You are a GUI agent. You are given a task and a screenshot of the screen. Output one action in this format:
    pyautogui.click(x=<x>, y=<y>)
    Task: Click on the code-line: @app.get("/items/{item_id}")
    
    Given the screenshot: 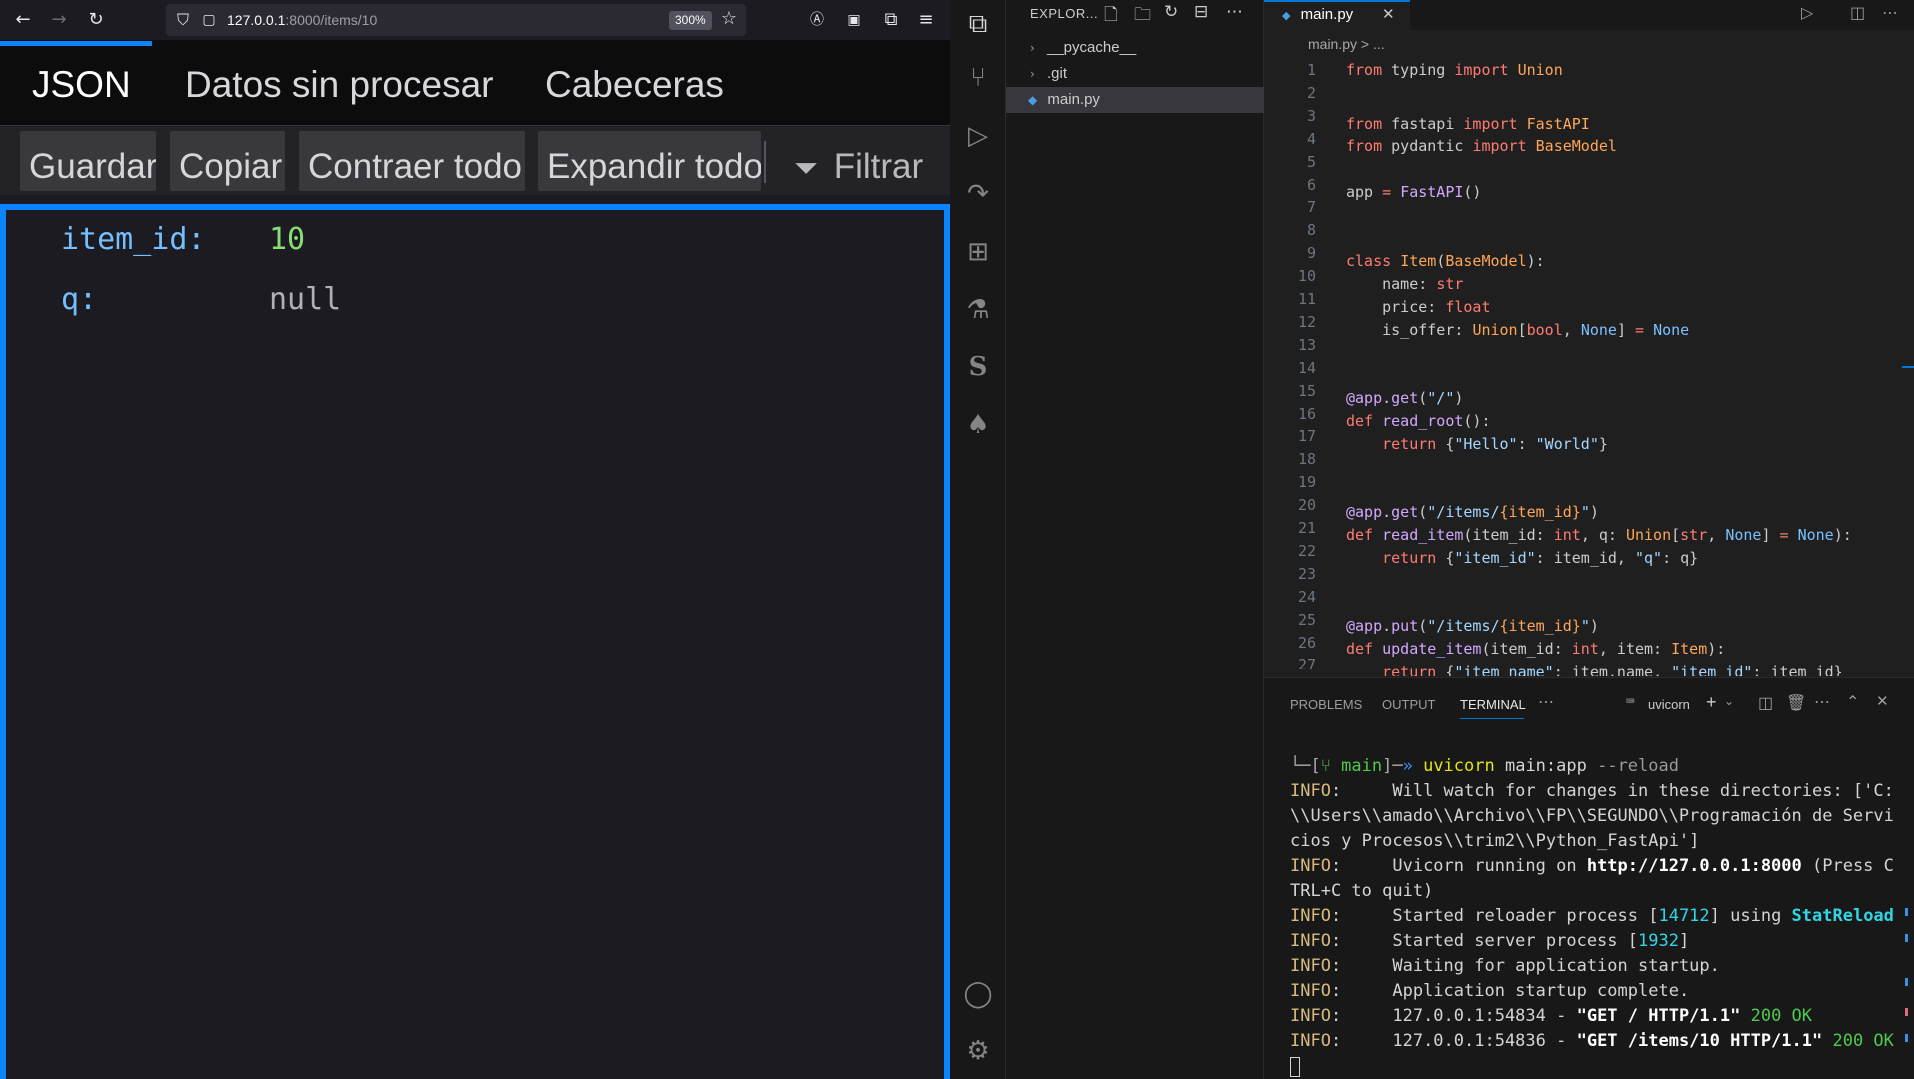 What is the action you would take?
    pyautogui.click(x=1472, y=512)
    